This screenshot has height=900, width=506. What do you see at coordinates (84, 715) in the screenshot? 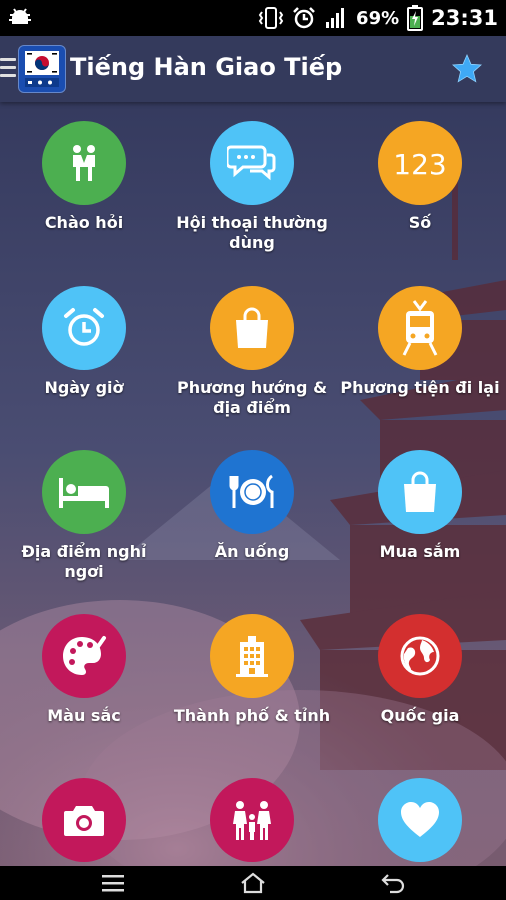
I see `category-label: Màu sắc` at bounding box center [84, 715].